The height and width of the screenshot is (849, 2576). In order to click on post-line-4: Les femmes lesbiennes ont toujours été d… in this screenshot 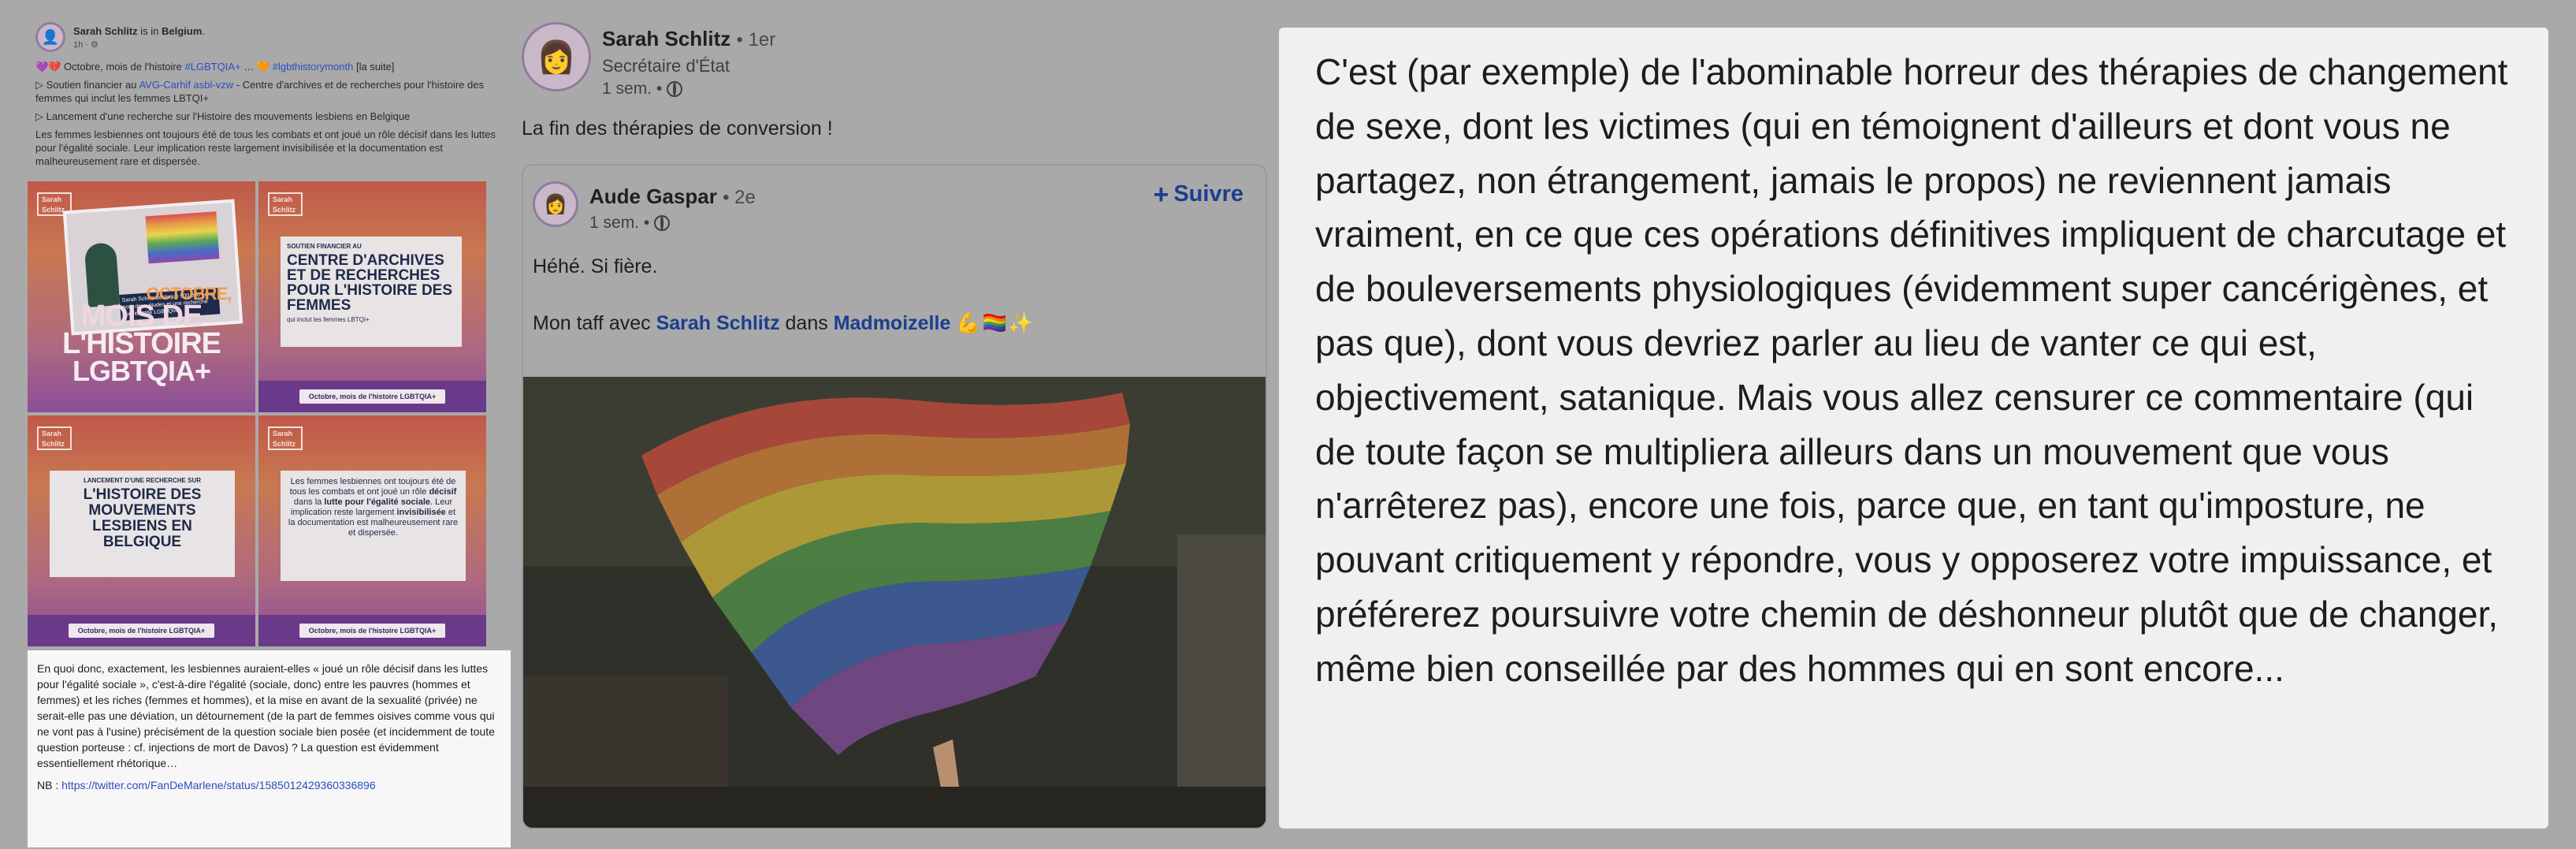, I will do `click(265, 147)`.